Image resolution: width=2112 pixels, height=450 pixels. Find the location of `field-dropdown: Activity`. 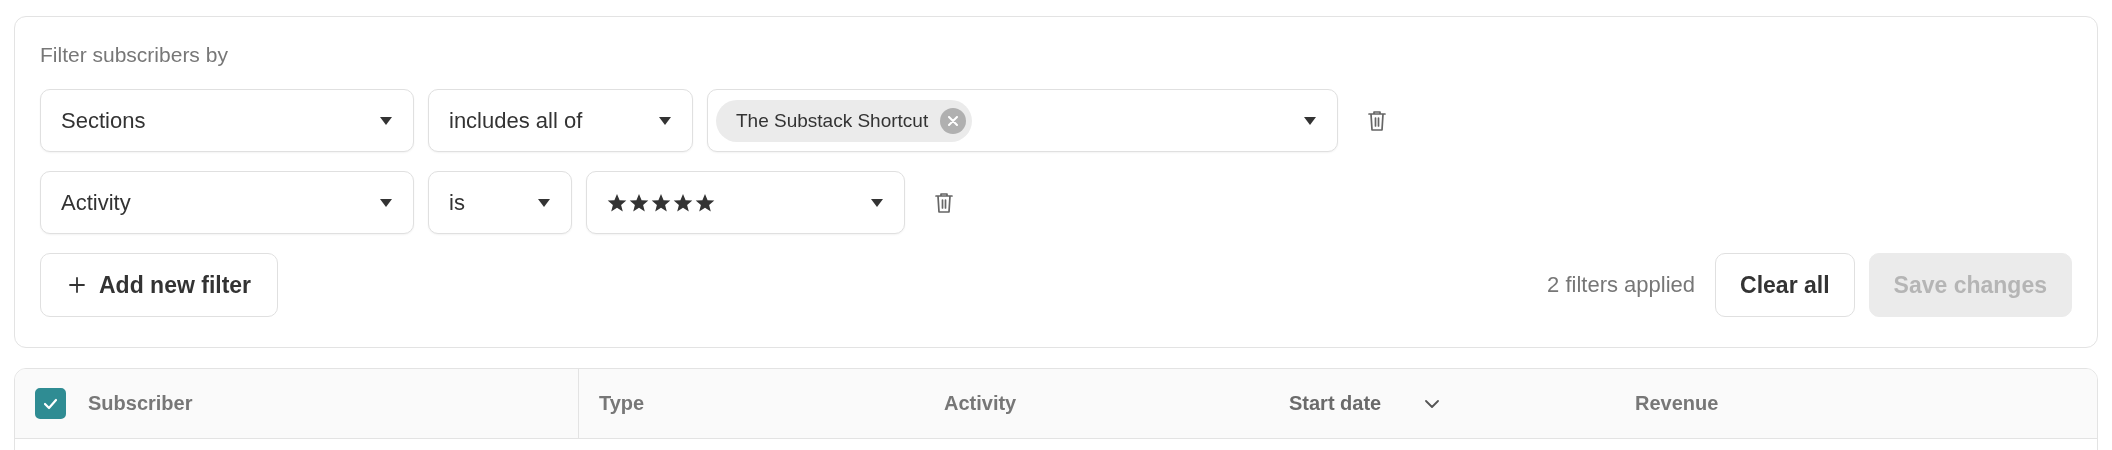

field-dropdown: Activity is located at coordinates (227, 202).